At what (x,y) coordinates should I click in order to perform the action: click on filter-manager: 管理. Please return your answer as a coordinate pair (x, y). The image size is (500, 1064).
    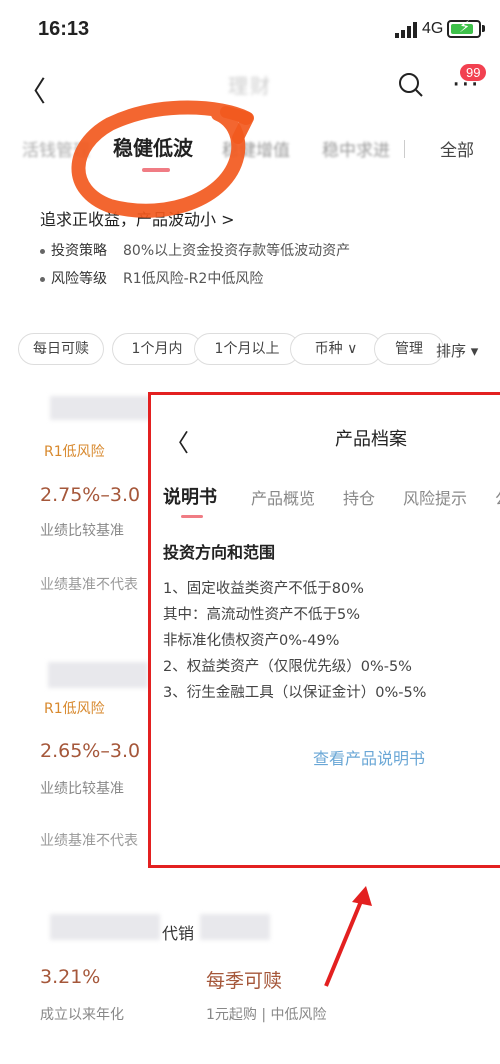
    Looking at the image, I should click on (409, 349).